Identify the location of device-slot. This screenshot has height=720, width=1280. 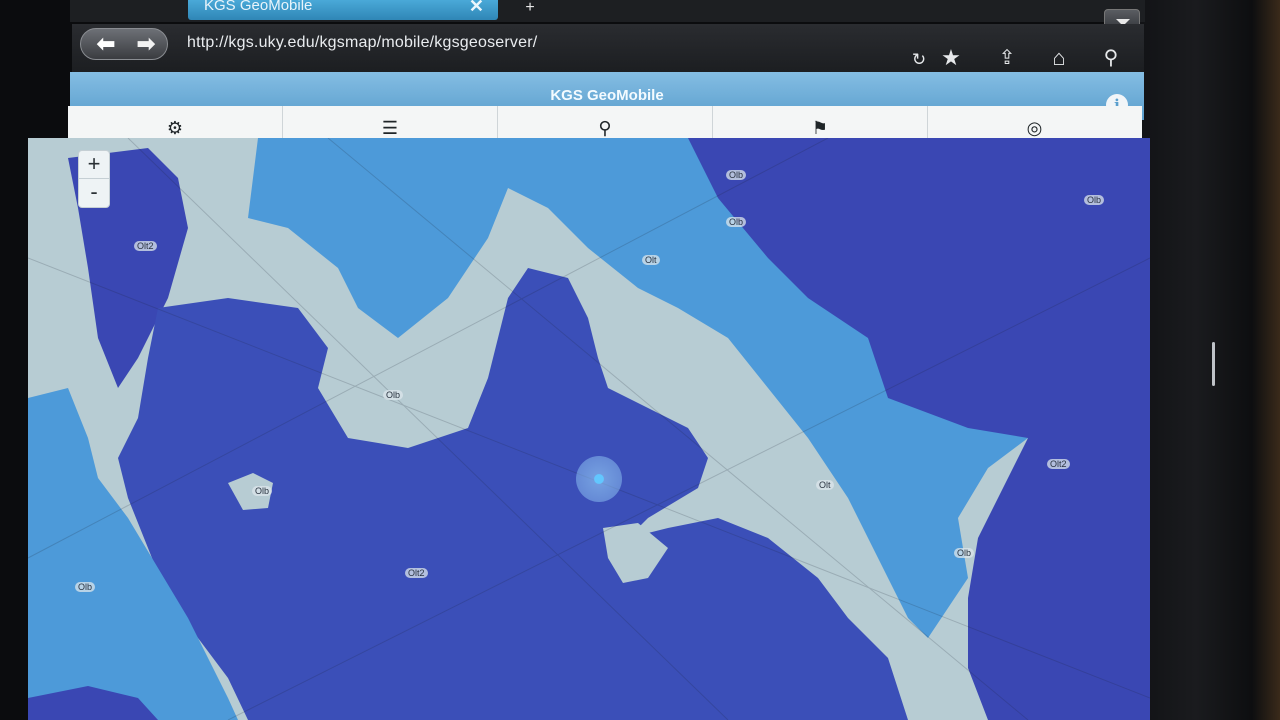
(1213, 364).